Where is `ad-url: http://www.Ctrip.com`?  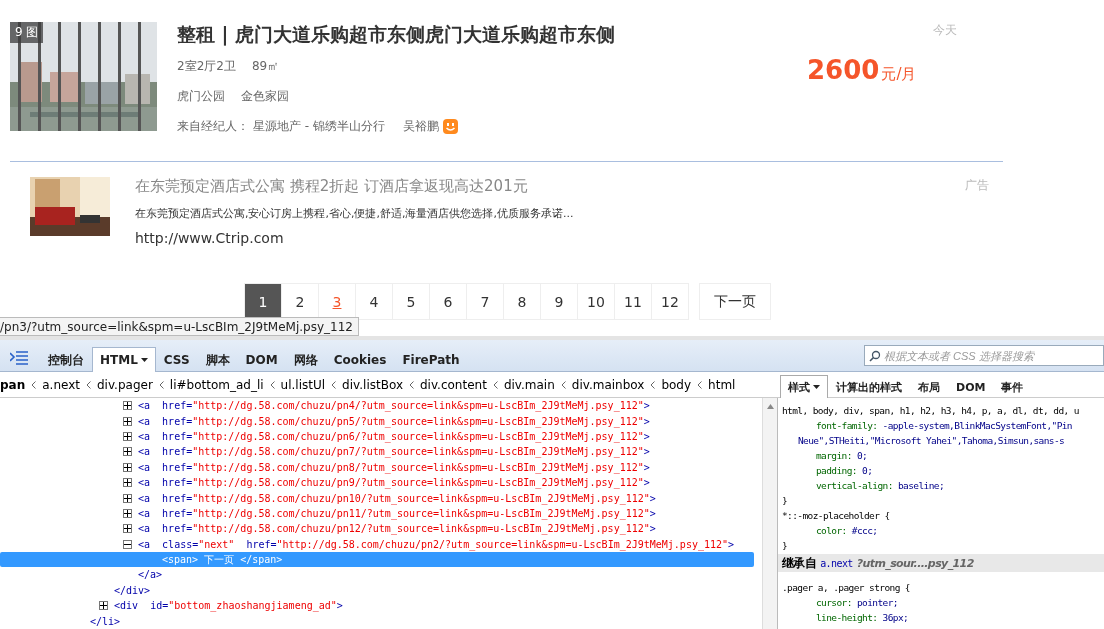
ad-url: http://www.Ctrip.com is located at coordinates (535, 238).